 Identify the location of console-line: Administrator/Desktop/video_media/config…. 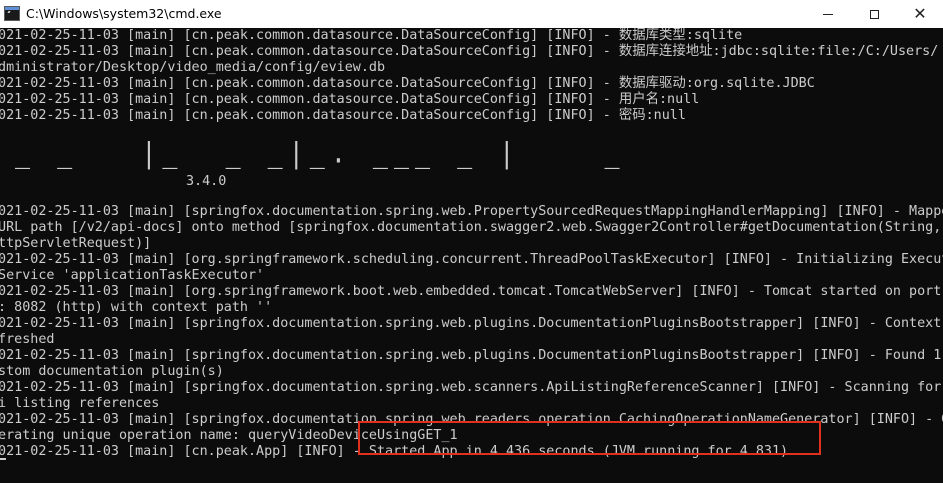
(193, 67).